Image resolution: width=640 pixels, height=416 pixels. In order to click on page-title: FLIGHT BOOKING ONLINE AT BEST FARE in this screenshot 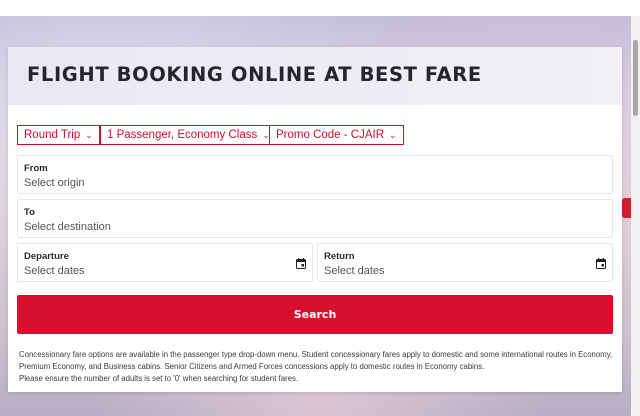, I will do `click(254, 74)`.